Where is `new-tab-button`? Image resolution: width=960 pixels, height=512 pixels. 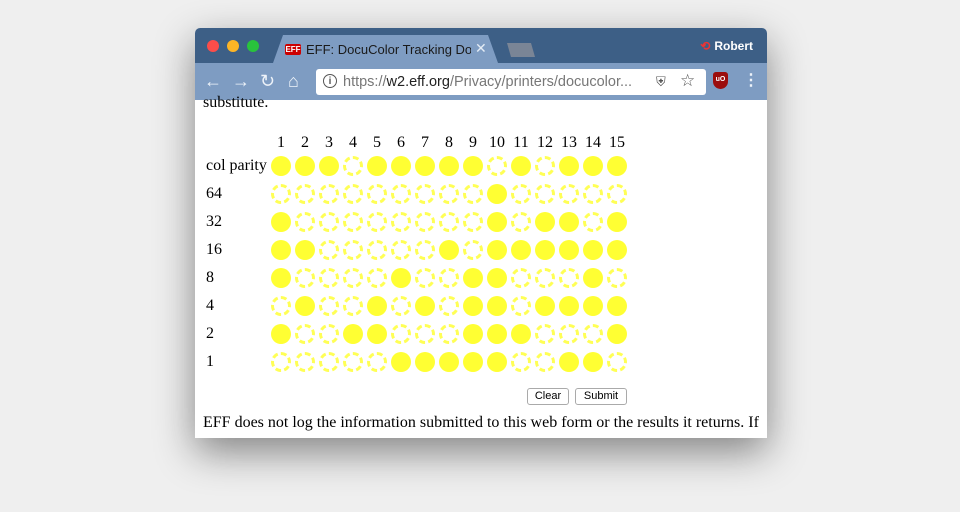 new-tab-button is located at coordinates (521, 50).